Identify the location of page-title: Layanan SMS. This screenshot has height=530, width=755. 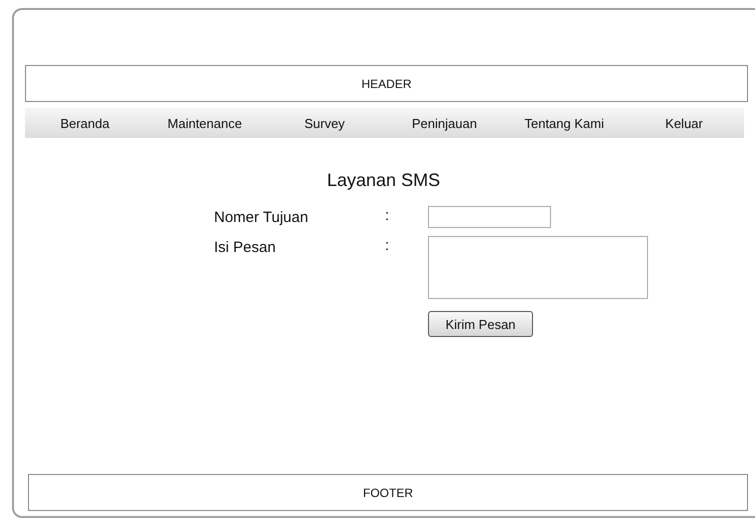
(384, 180).